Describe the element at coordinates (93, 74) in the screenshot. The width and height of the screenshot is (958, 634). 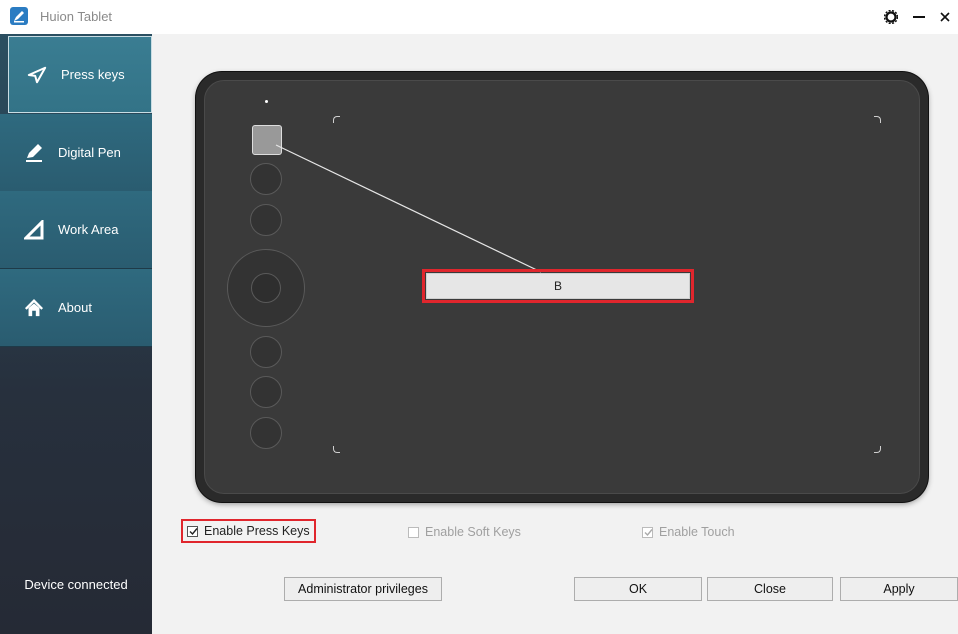
I see `sidebar-item-label: Press keys` at that location.